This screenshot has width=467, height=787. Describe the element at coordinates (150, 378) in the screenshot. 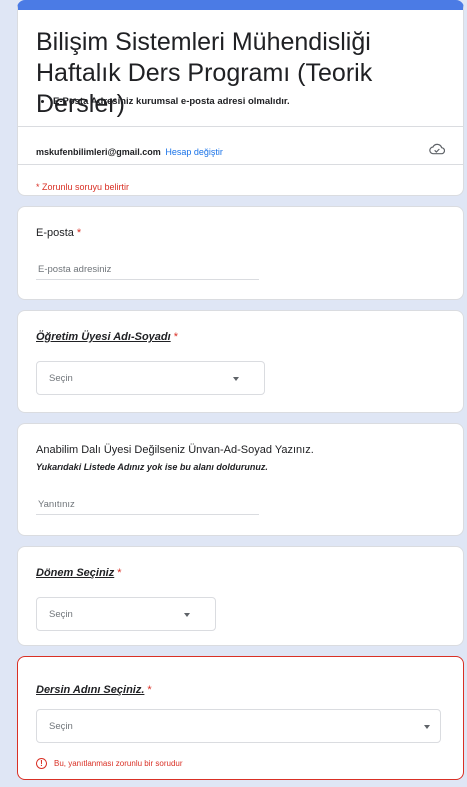

I see `lecturer-dropdown: Seçin` at that location.